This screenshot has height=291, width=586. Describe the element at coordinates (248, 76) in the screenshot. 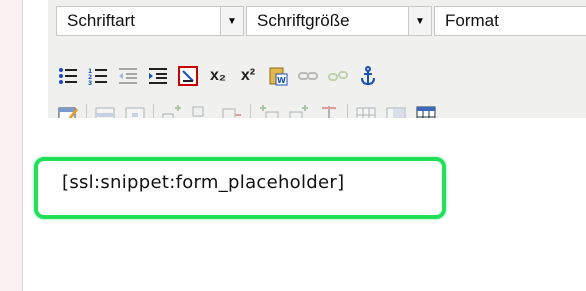

I see `superscript-icon: x²` at that location.